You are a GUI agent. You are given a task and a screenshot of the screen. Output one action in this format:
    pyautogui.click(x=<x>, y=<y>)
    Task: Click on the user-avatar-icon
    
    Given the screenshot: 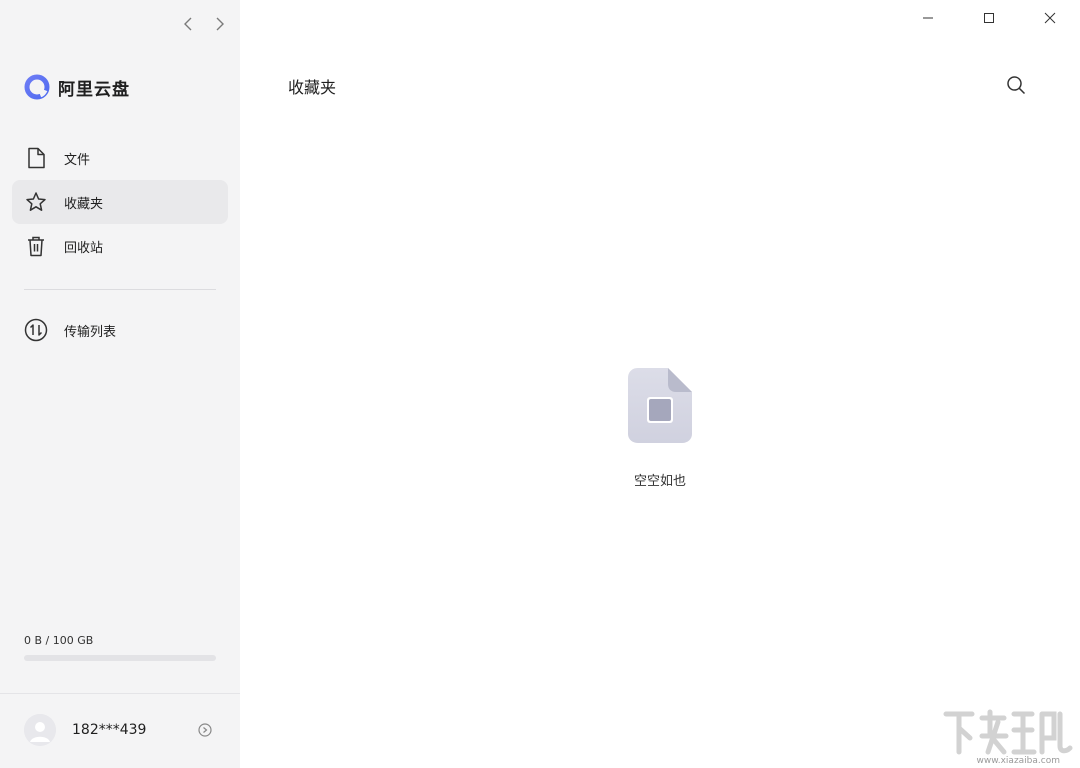 What is the action you would take?
    pyautogui.click(x=40, y=730)
    